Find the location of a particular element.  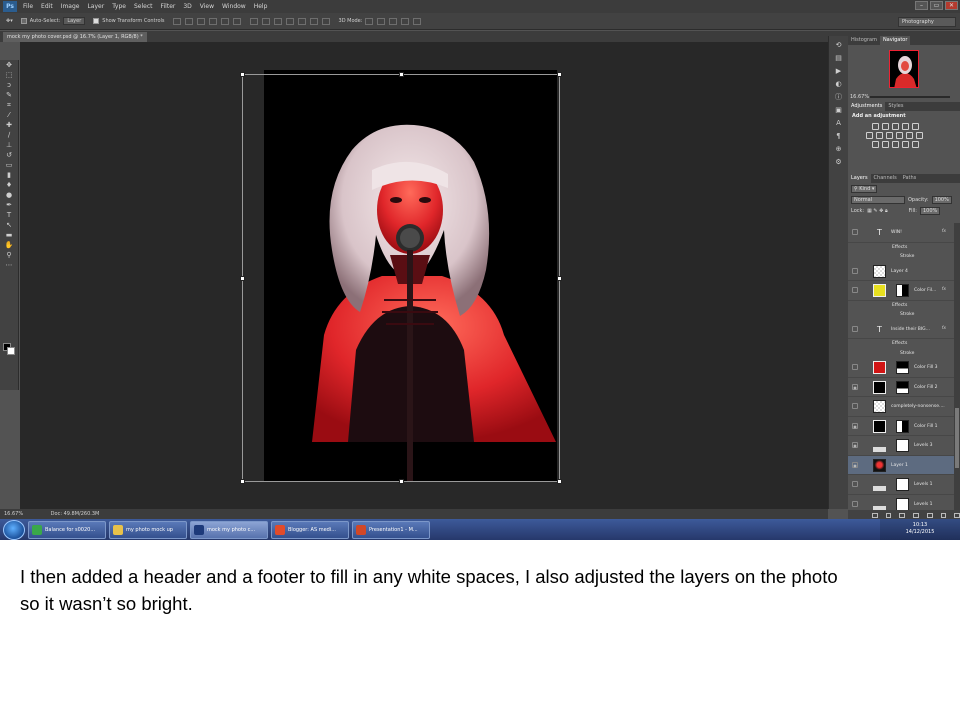

distribute-top-icon is located at coordinates (253, 21).